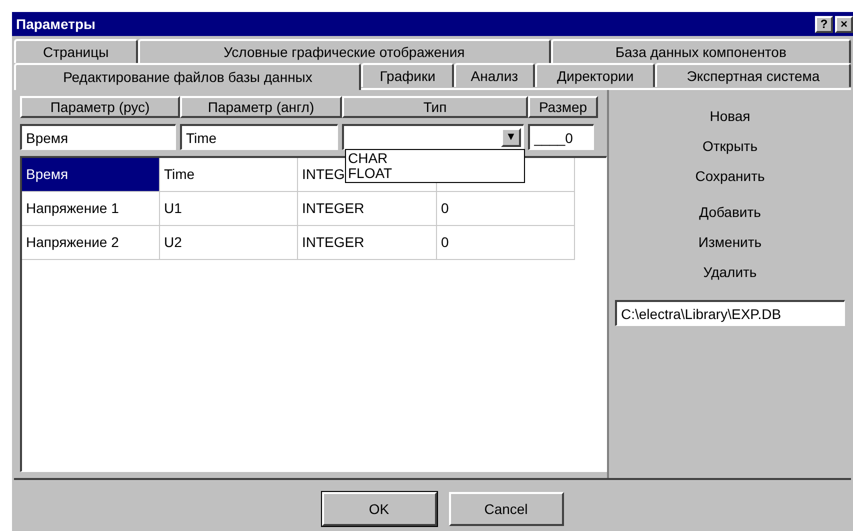 This screenshot has width=853, height=531. Describe the element at coordinates (179, 174) in the screenshot. I see `grid-value: Time` at that location.